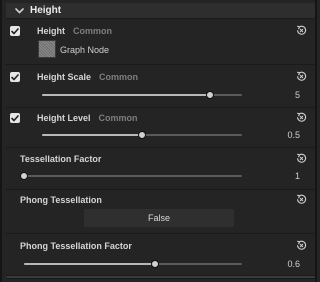 This screenshot has height=282, width=320. What do you see at coordinates (92, 31) in the screenshot?
I see `height-tag: Common` at bounding box center [92, 31].